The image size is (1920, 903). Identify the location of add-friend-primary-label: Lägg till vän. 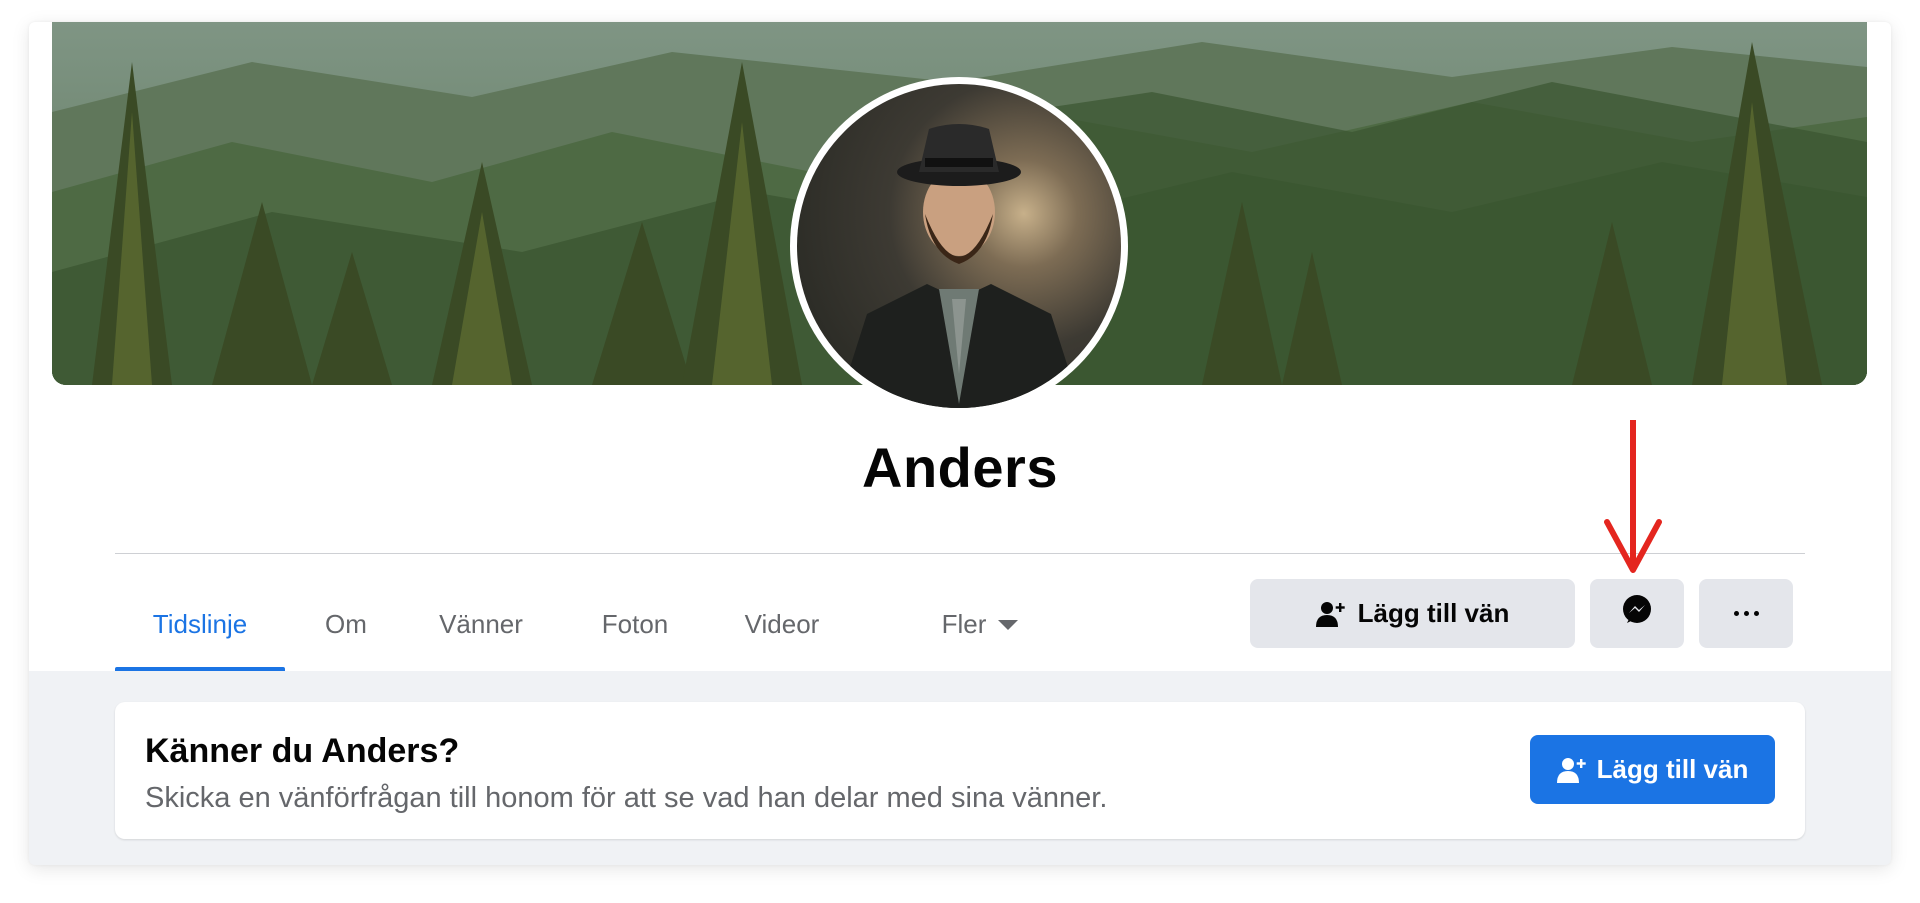
(1672, 769).